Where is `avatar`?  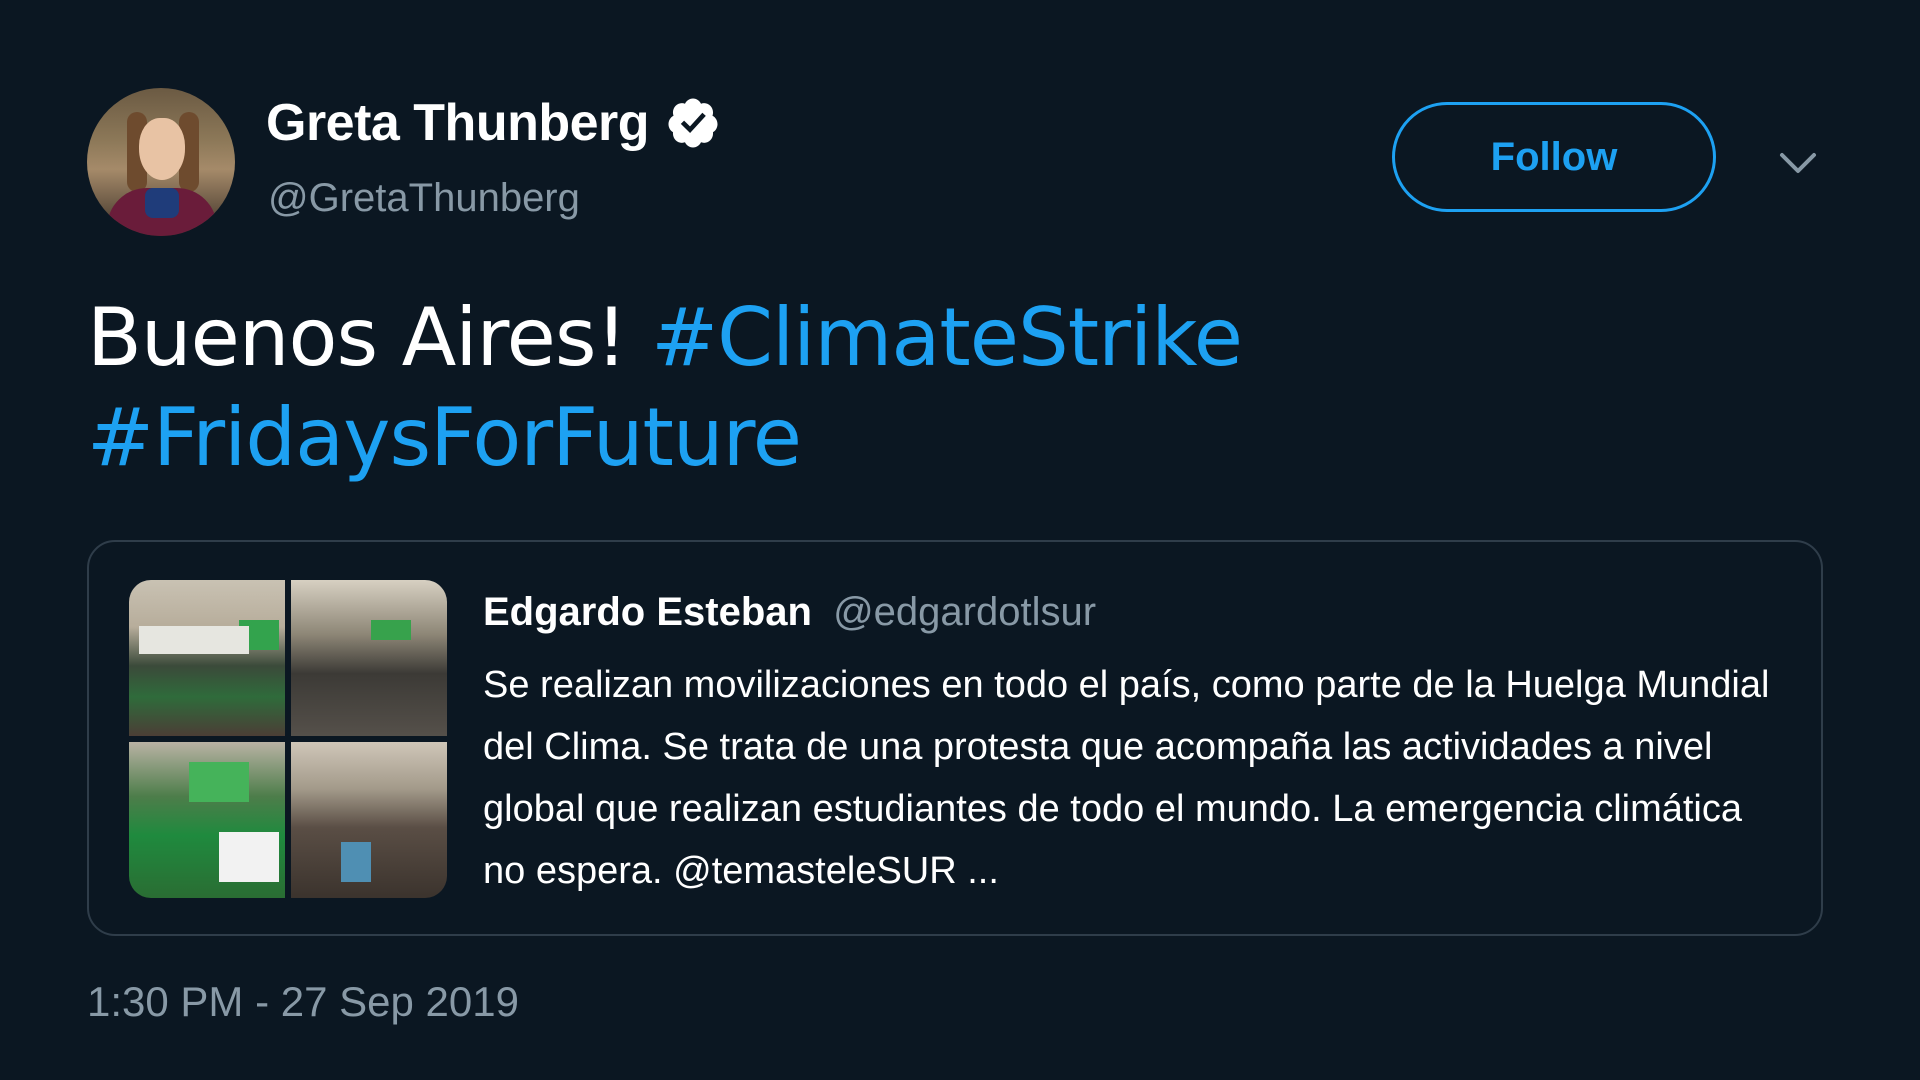
avatar is located at coordinates (161, 162).